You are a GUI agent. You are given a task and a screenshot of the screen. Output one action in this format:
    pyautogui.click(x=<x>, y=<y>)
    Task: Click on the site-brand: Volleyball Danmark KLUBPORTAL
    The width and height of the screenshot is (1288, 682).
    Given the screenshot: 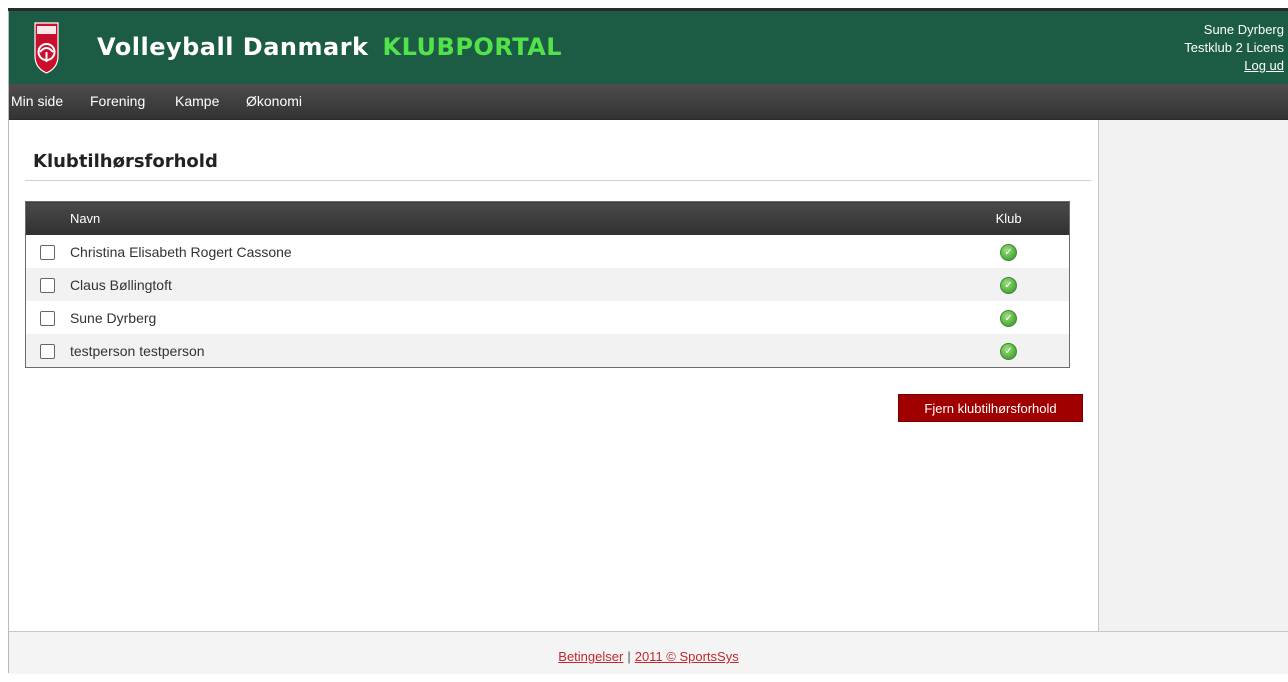 What is the action you would take?
    pyautogui.click(x=329, y=47)
    